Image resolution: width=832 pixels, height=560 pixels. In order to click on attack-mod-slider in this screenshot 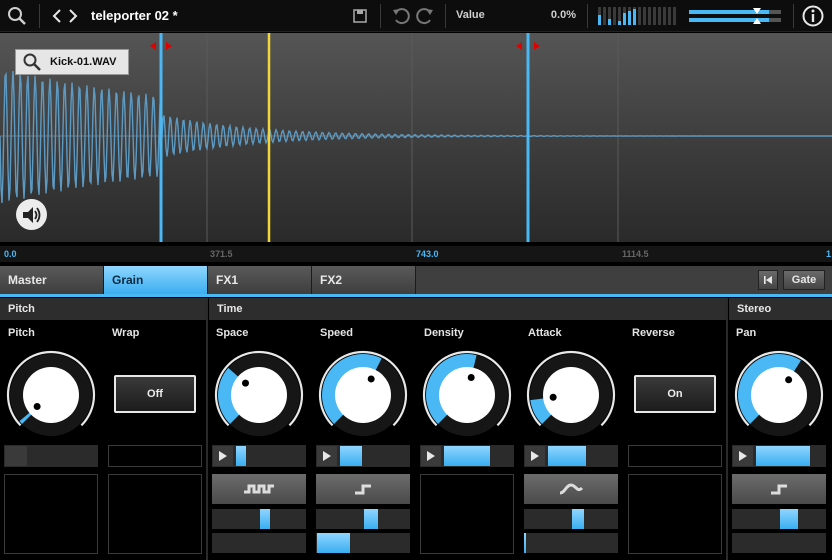, I will do `click(571, 456)`.